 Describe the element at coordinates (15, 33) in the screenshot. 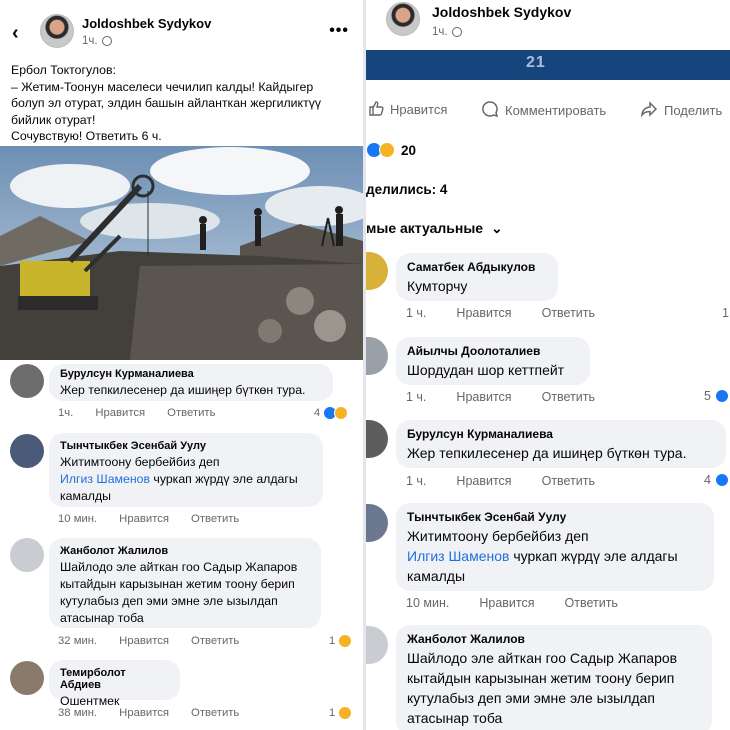

I see `back-arrow-icon: ‹` at that location.